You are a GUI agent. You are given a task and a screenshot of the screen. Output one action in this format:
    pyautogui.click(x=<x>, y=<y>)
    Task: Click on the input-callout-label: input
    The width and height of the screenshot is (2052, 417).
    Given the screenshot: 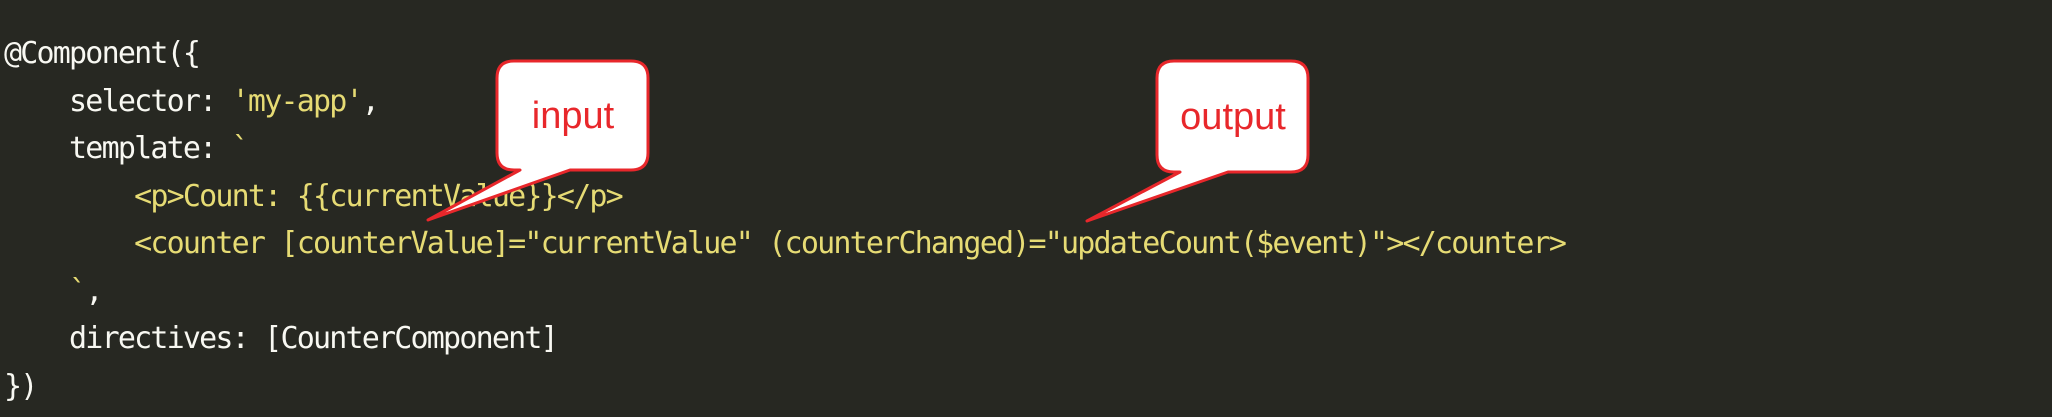 What is the action you would take?
    pyautogui.click(x=573, y=115)
    